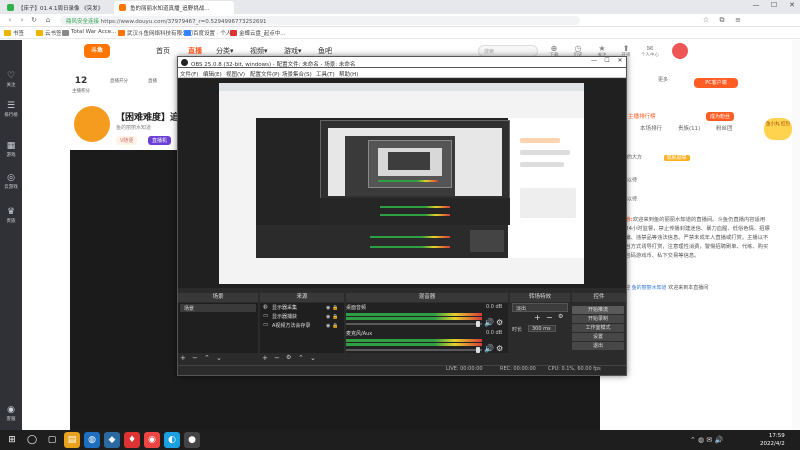 The image size is (800, 450). What do you see at coordinates (778, 129) in the screenshot?
I see `red-packet-badge: 鱼小丸 红包` at bounding box center [778, 129].